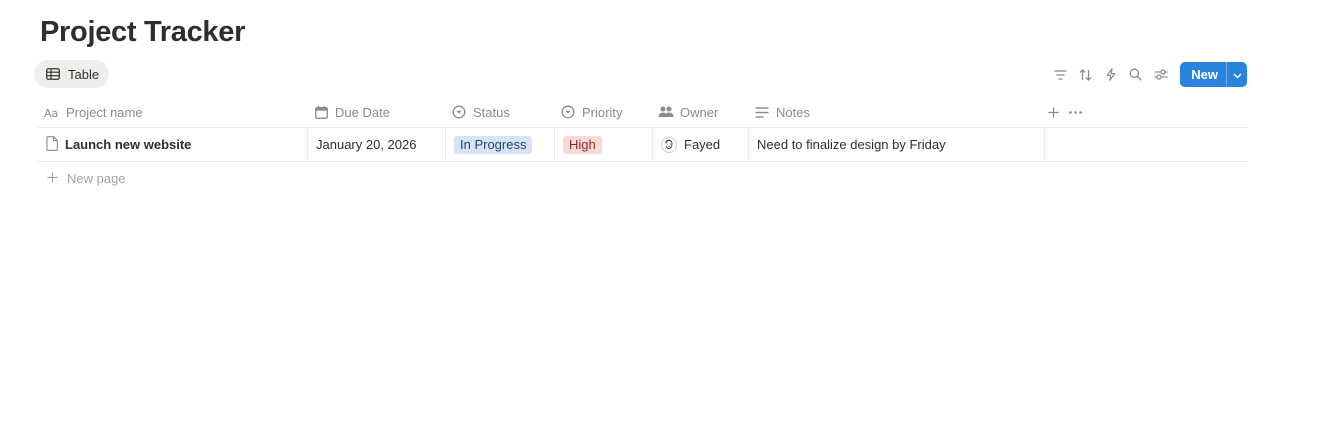 The width and height of the screenshot is (1320, 436). I want to click on chevron-down-icon, so click(1237, 75).